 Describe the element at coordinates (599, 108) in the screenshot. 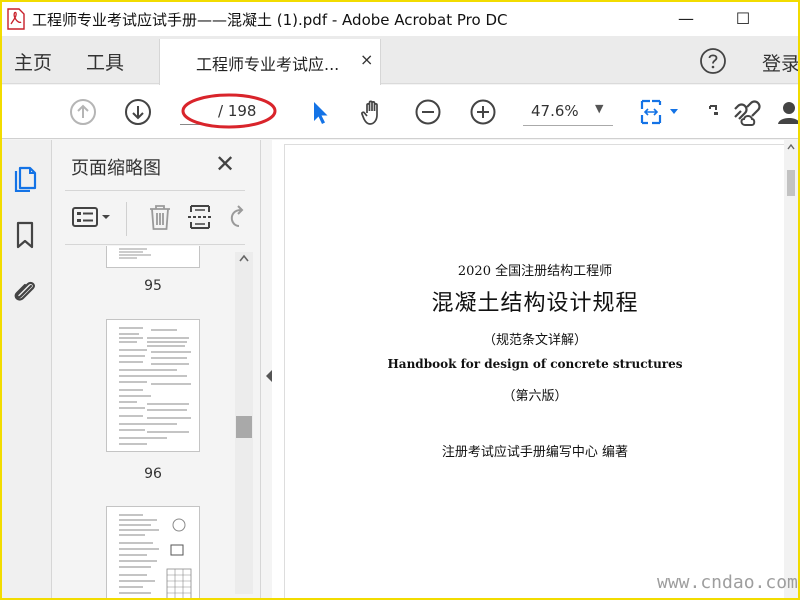

I see `chevron-down-icon: ▼` at that location.